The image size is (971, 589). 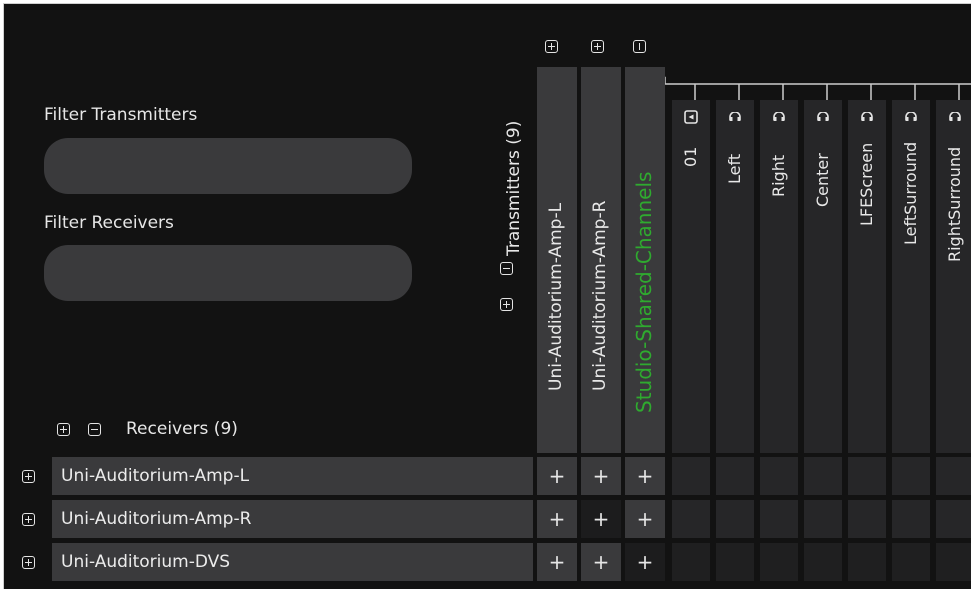 I want to click on expand-all-transmitters-icon, so click(x=506, y=304).